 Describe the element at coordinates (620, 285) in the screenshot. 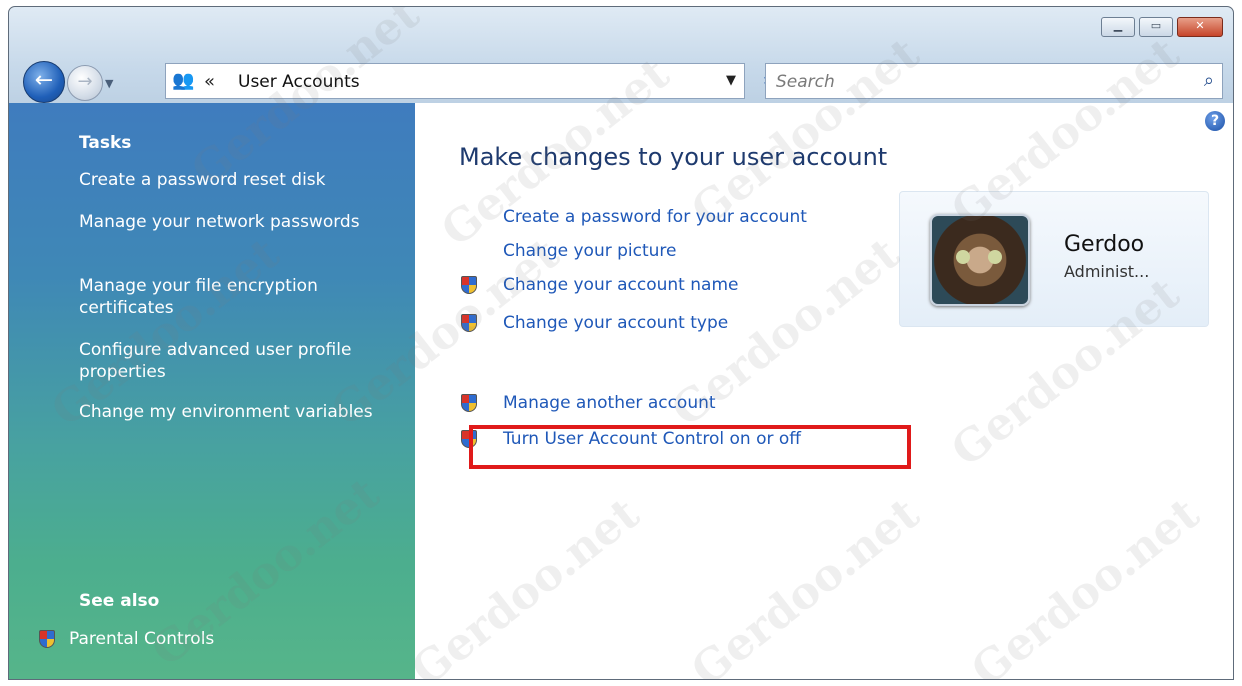

I see `link-change-account-name-label: Change your account name` at that location.